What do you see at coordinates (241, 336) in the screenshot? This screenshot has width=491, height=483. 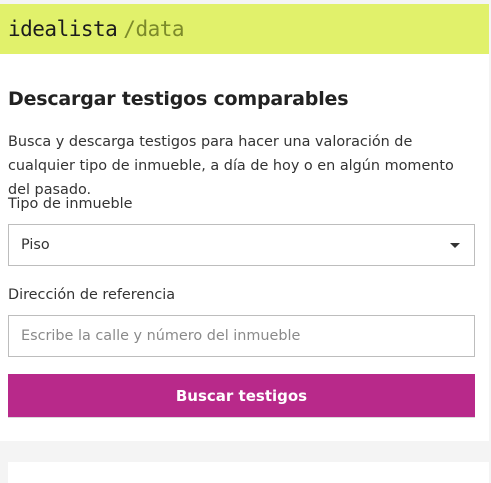 I see `address-input` at bounding box center [241, 336].